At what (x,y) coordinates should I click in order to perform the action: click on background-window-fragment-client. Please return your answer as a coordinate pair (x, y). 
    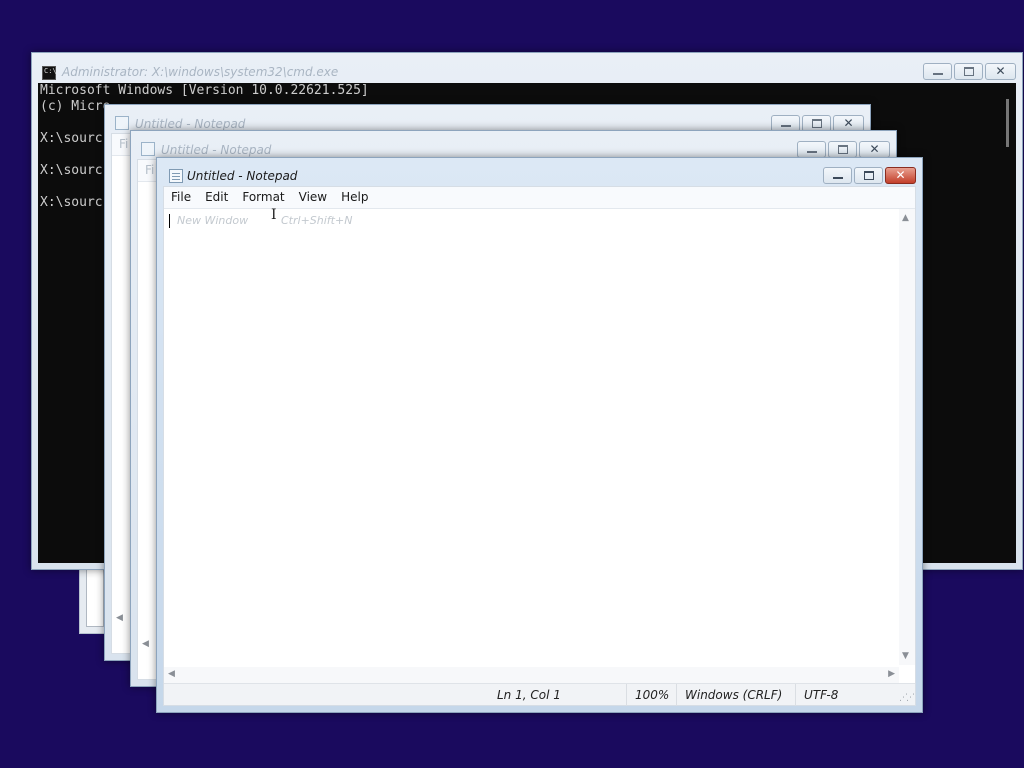
    Looking at the image, I should click on (95, 598).